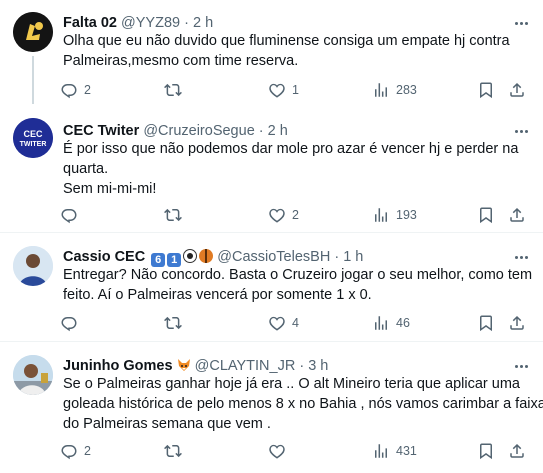 This screenshot has height=473, width=543. What do you see at coordinates (33, 80) in the screenshot?
I see `thread-line` at bounding box center [33, 80].